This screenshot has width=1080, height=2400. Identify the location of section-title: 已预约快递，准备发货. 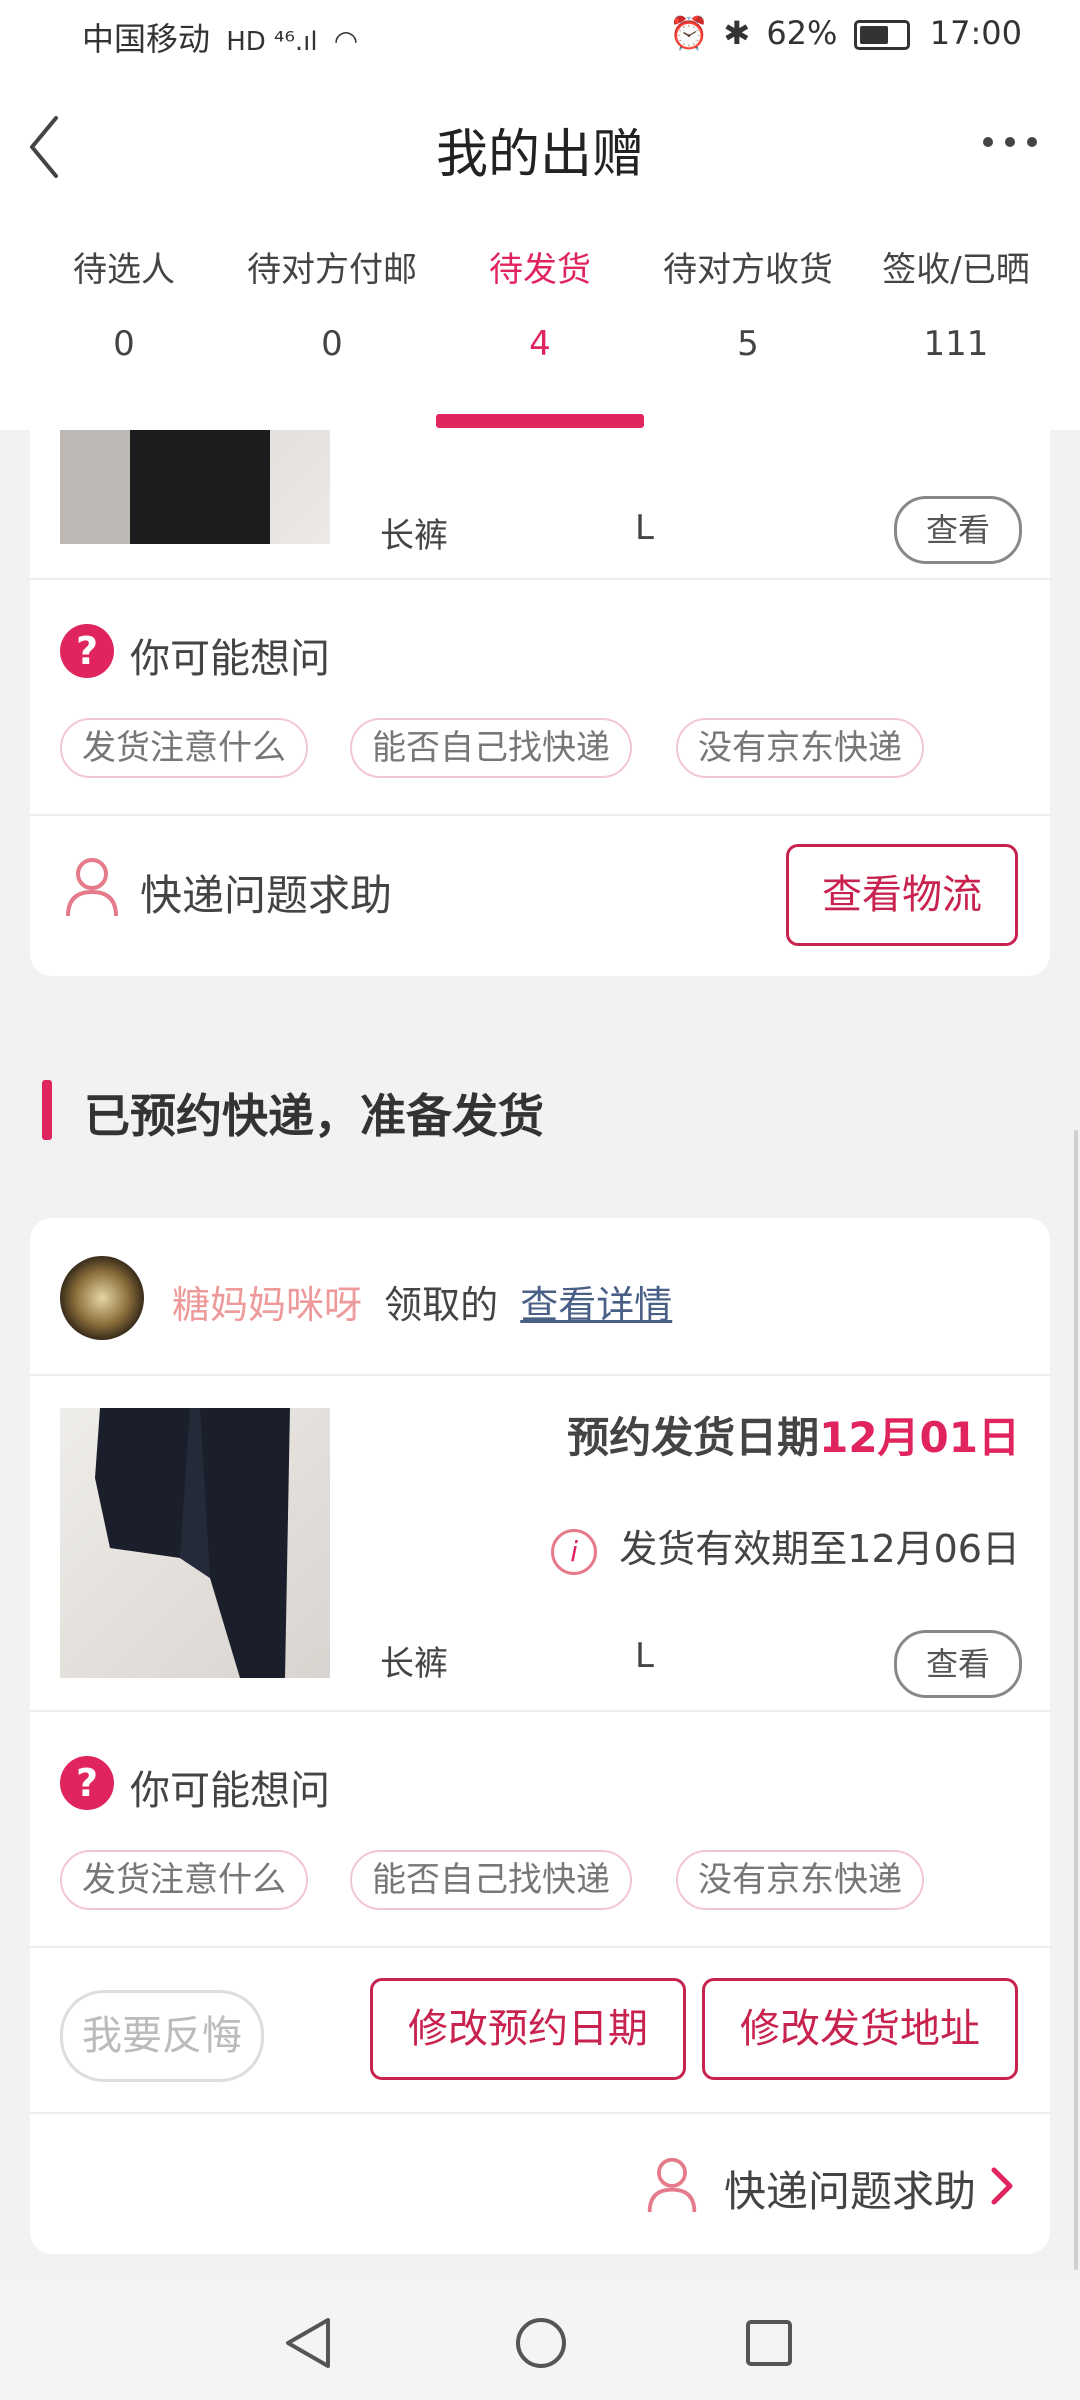
(314, 1116).